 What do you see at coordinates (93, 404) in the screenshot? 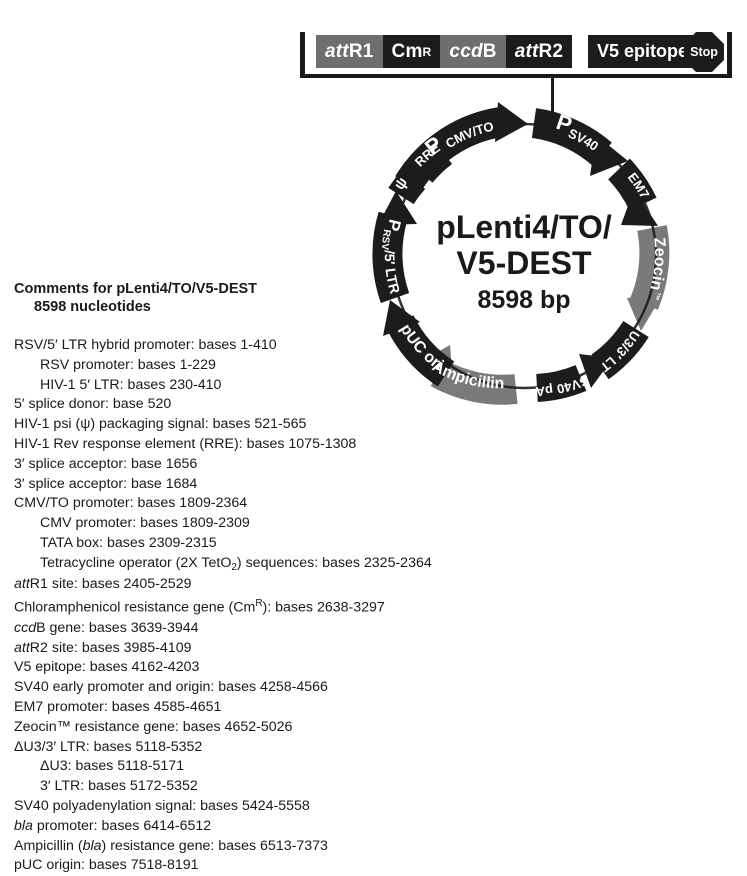
I see `comment-entry: 5′ splice donor: base 520` at bounding box center [93, 404].